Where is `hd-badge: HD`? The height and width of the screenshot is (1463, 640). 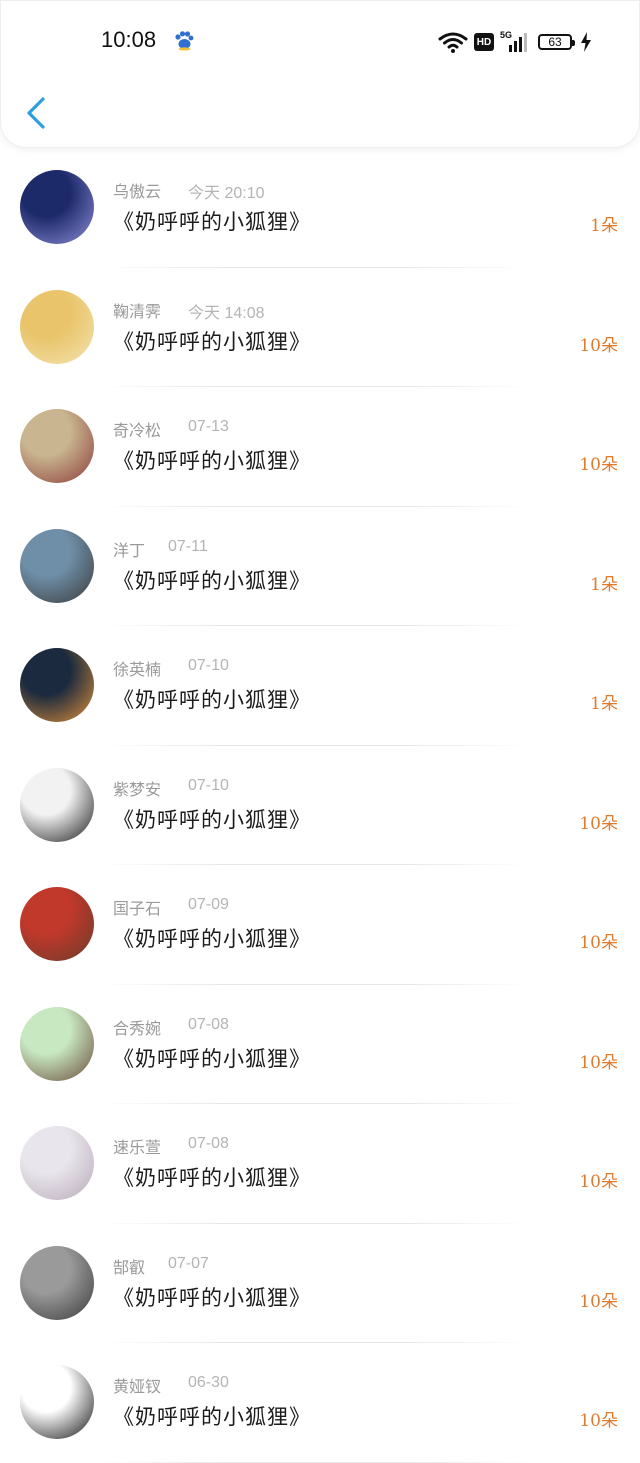
hd-badge: HD is located at coordinates (484, 42).